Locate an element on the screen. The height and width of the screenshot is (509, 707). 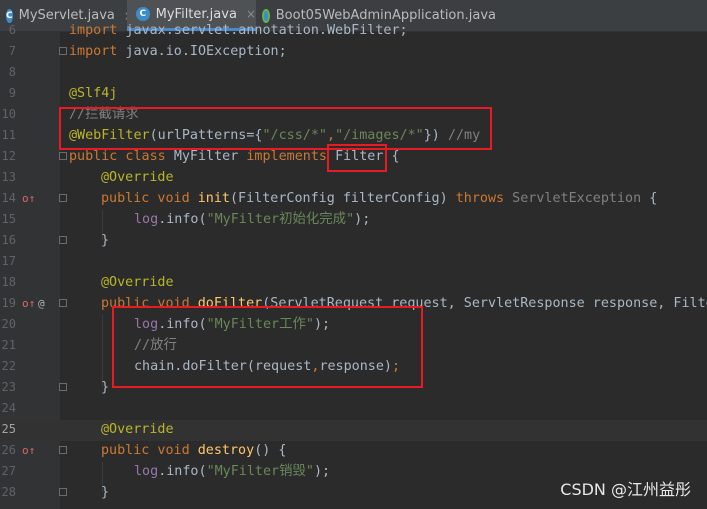
line-number: 11 is located at coordinates (8, 135).